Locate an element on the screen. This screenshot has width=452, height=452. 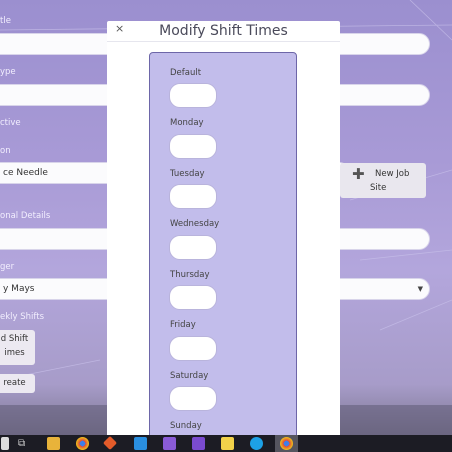
file-explorer-icon is located at coordinates (53, 443).